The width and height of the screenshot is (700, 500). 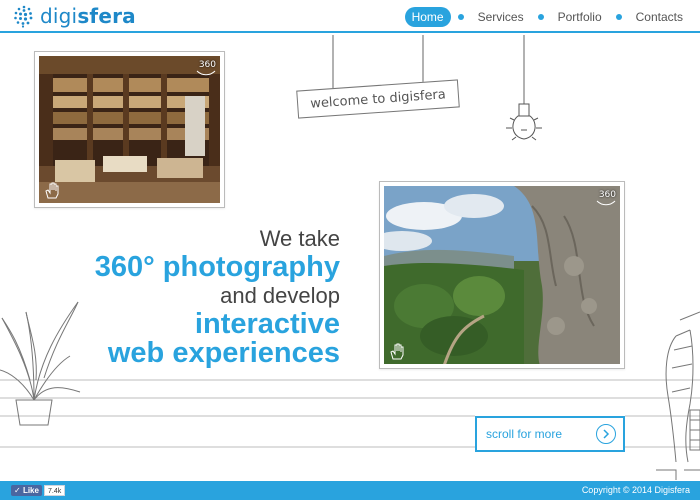 I want to click on desk-objects-sketch, so click(x=678, y=395).